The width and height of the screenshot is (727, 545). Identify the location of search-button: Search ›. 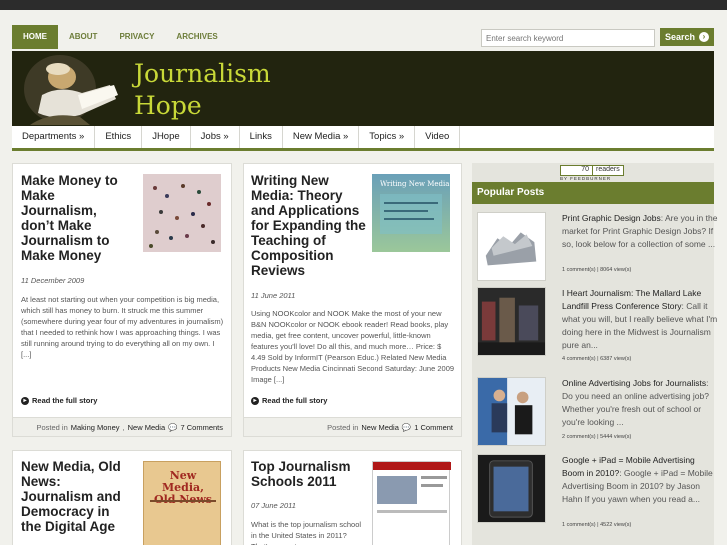
(687, 37).